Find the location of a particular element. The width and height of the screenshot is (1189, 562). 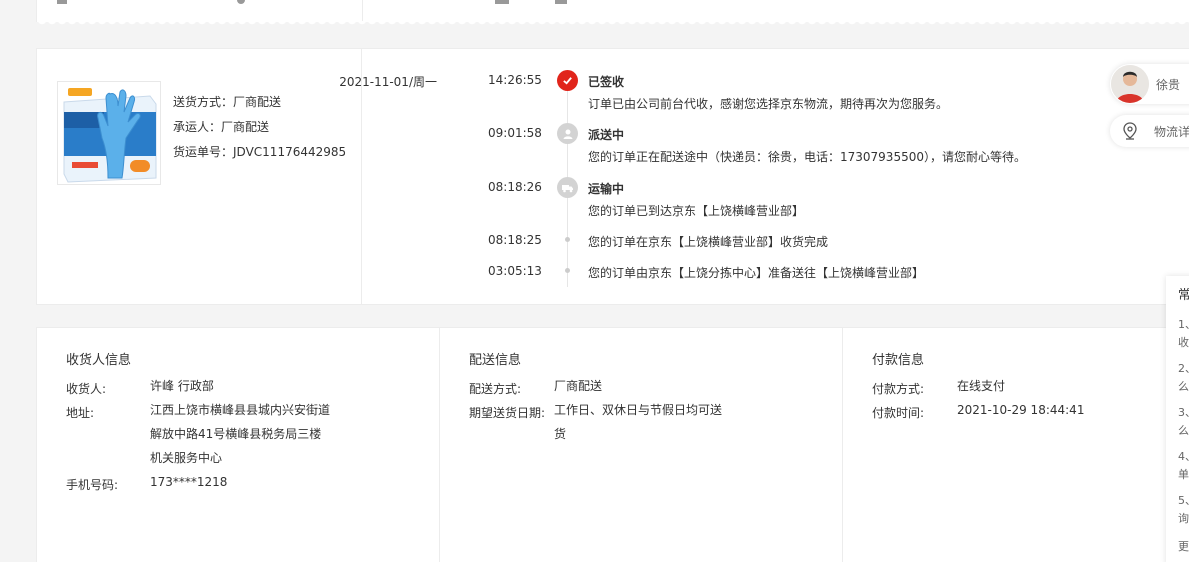

timeline-time: 08:18:26 is located at coordinates (515, 187).